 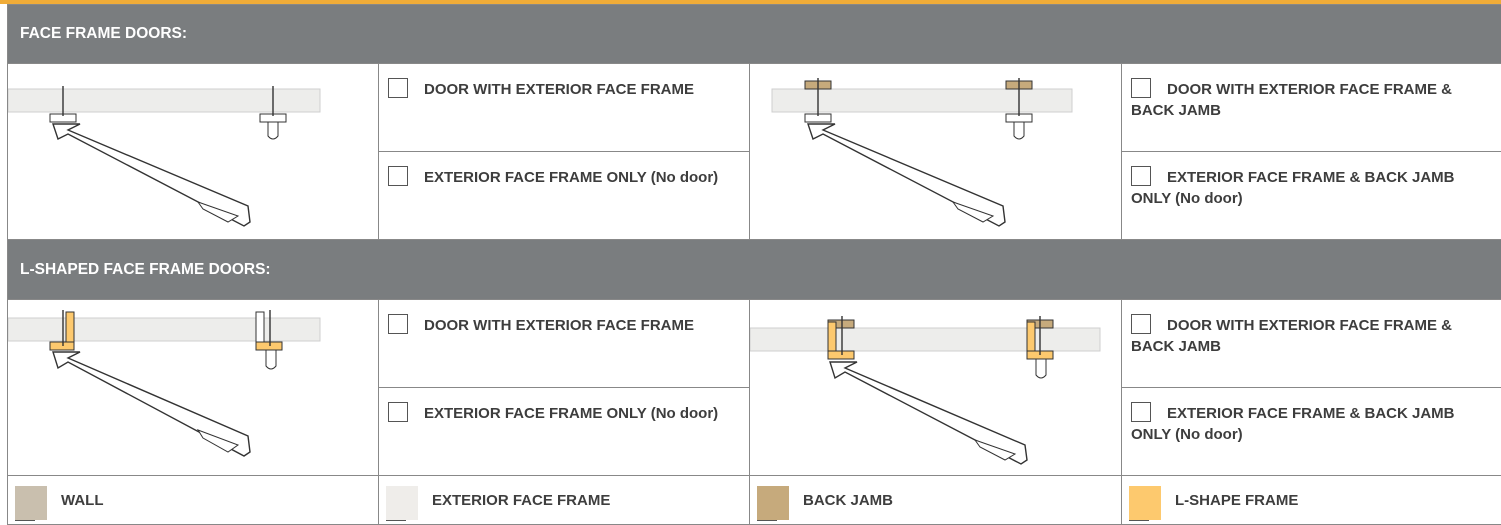 What do you see at coordinates (193, 500) in the screenshot?
I see `legend-wall: WALL` at bounding box center [193, 500].